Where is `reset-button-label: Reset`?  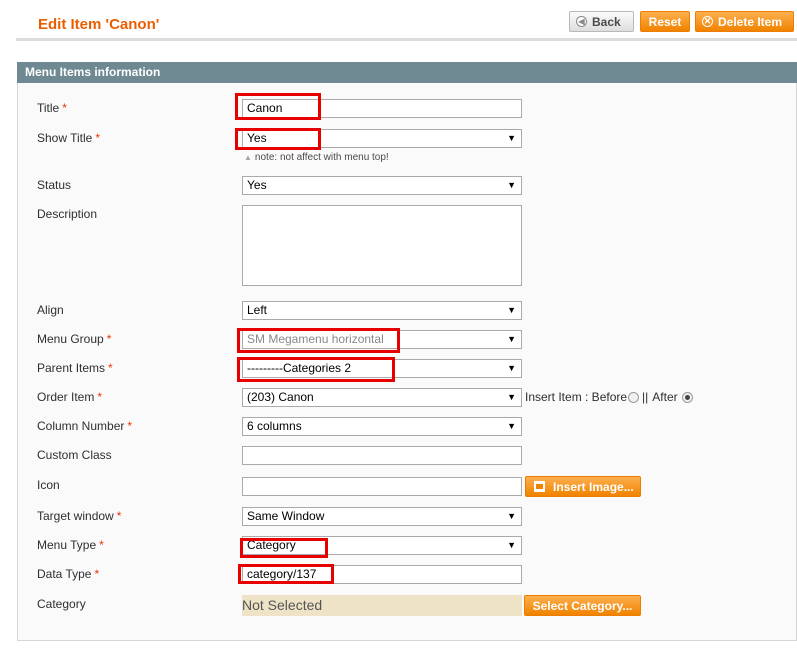
reset-button-label: Reset is located at coordinates (665, 21).